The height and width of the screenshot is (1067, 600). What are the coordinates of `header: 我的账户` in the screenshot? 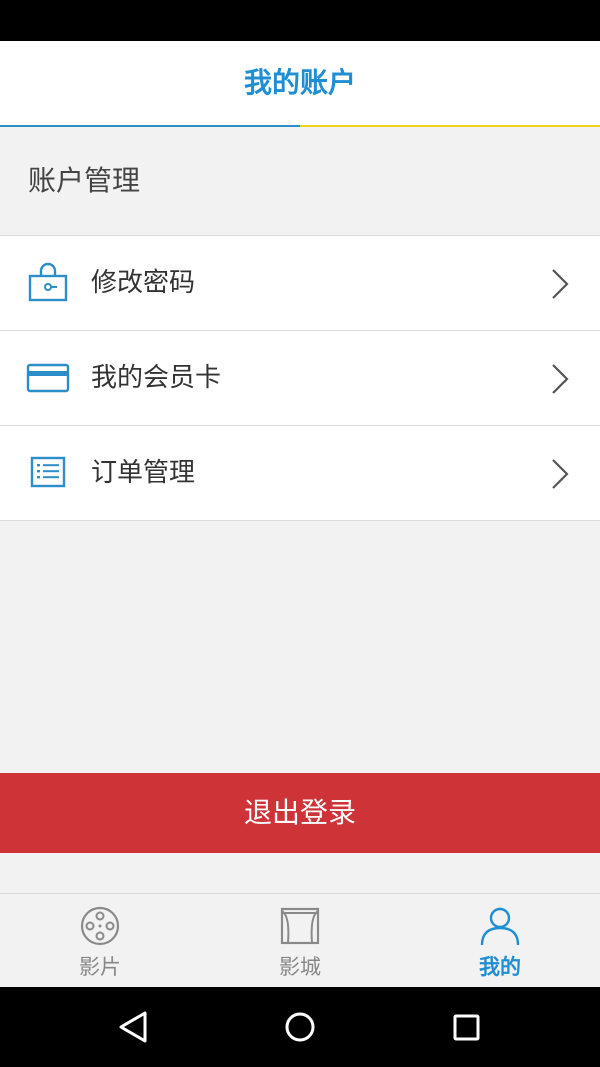 It's located at (300, 84).